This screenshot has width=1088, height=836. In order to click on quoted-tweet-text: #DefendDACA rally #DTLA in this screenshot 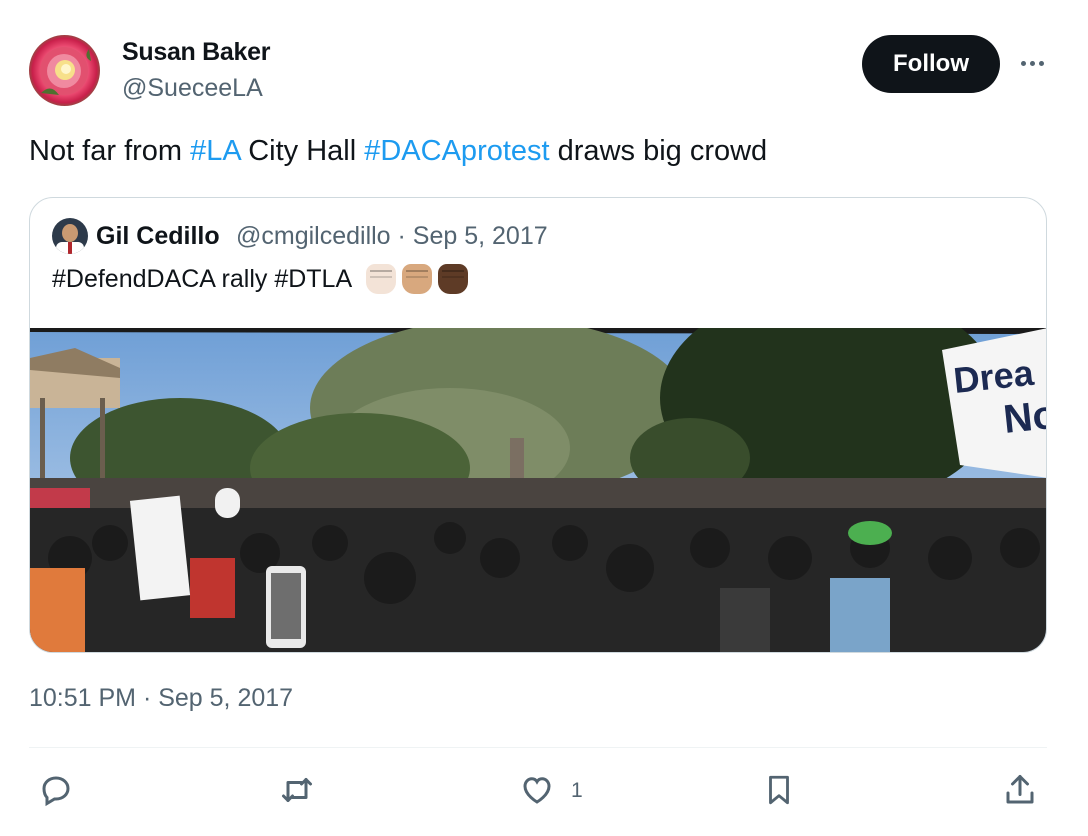, I will do `click(260, 279)`.